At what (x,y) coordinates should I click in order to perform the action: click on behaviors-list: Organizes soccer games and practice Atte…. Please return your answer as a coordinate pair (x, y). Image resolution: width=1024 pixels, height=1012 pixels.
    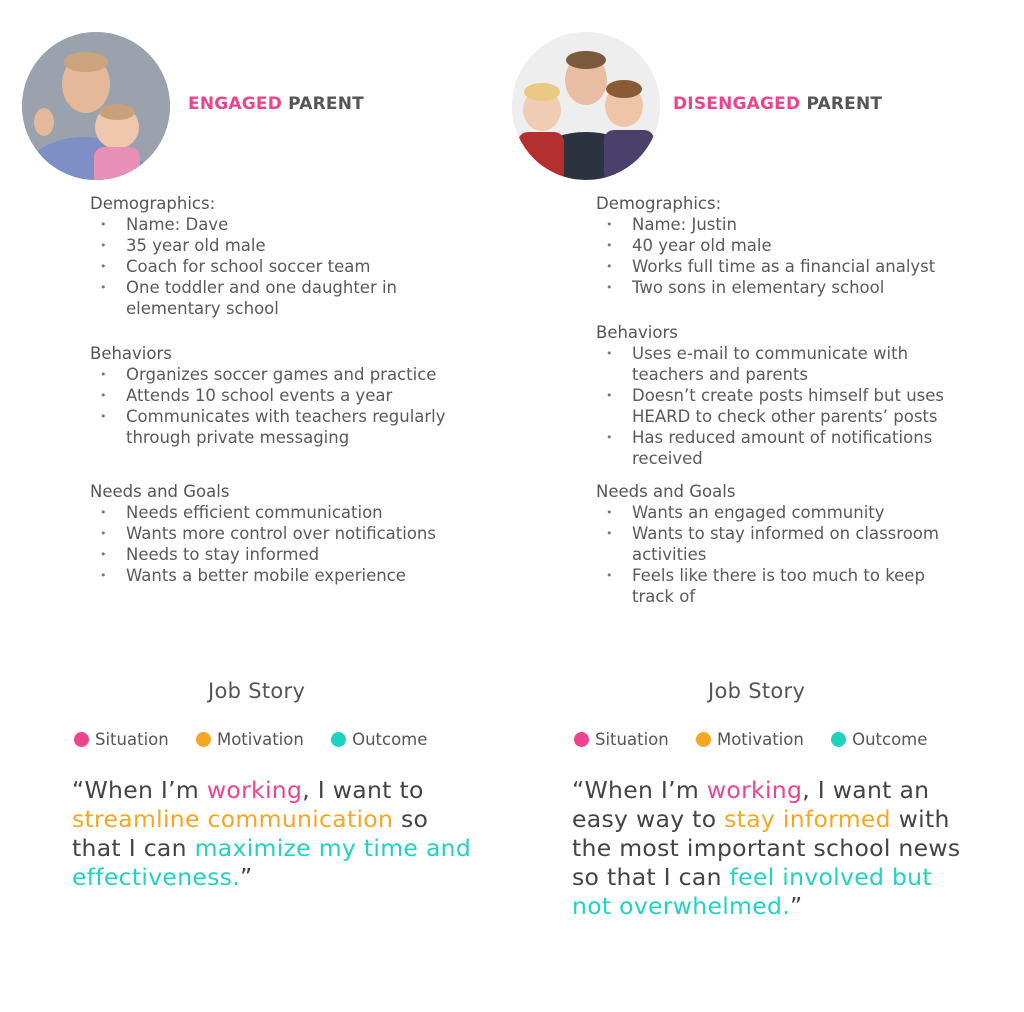
    Looking at the image, I should click on (270, 406).